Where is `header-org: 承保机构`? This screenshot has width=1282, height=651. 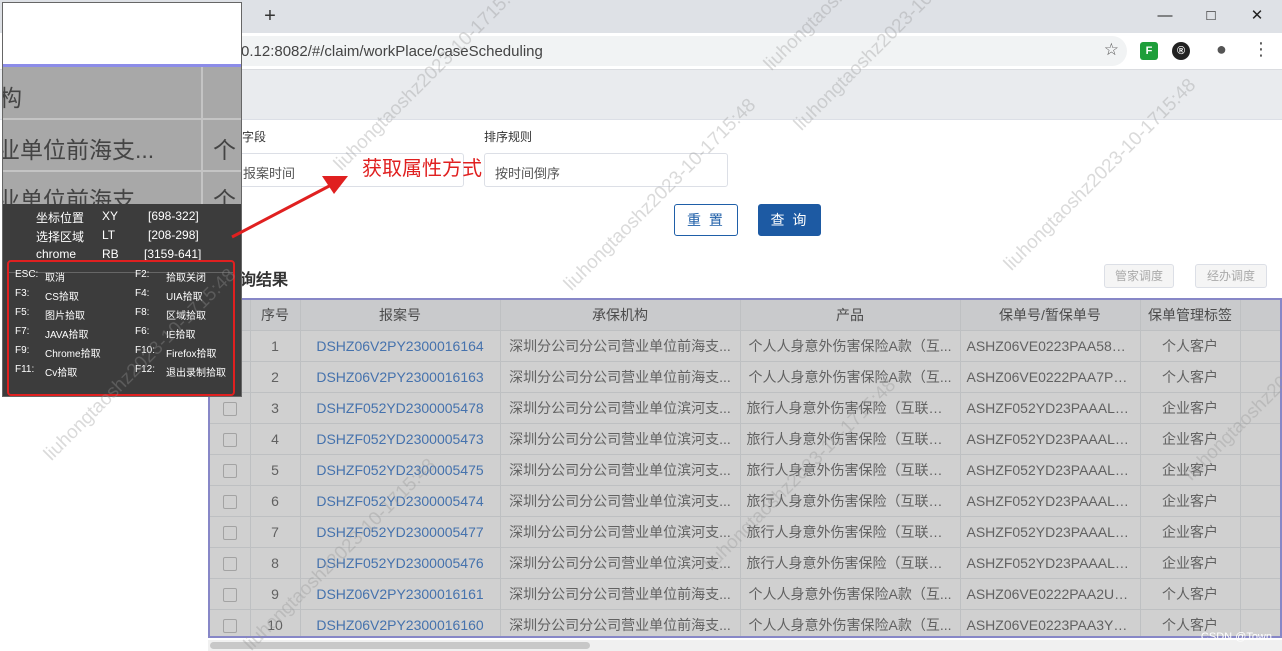 header-org: 承保机构 is located at coordinates (620, 315).